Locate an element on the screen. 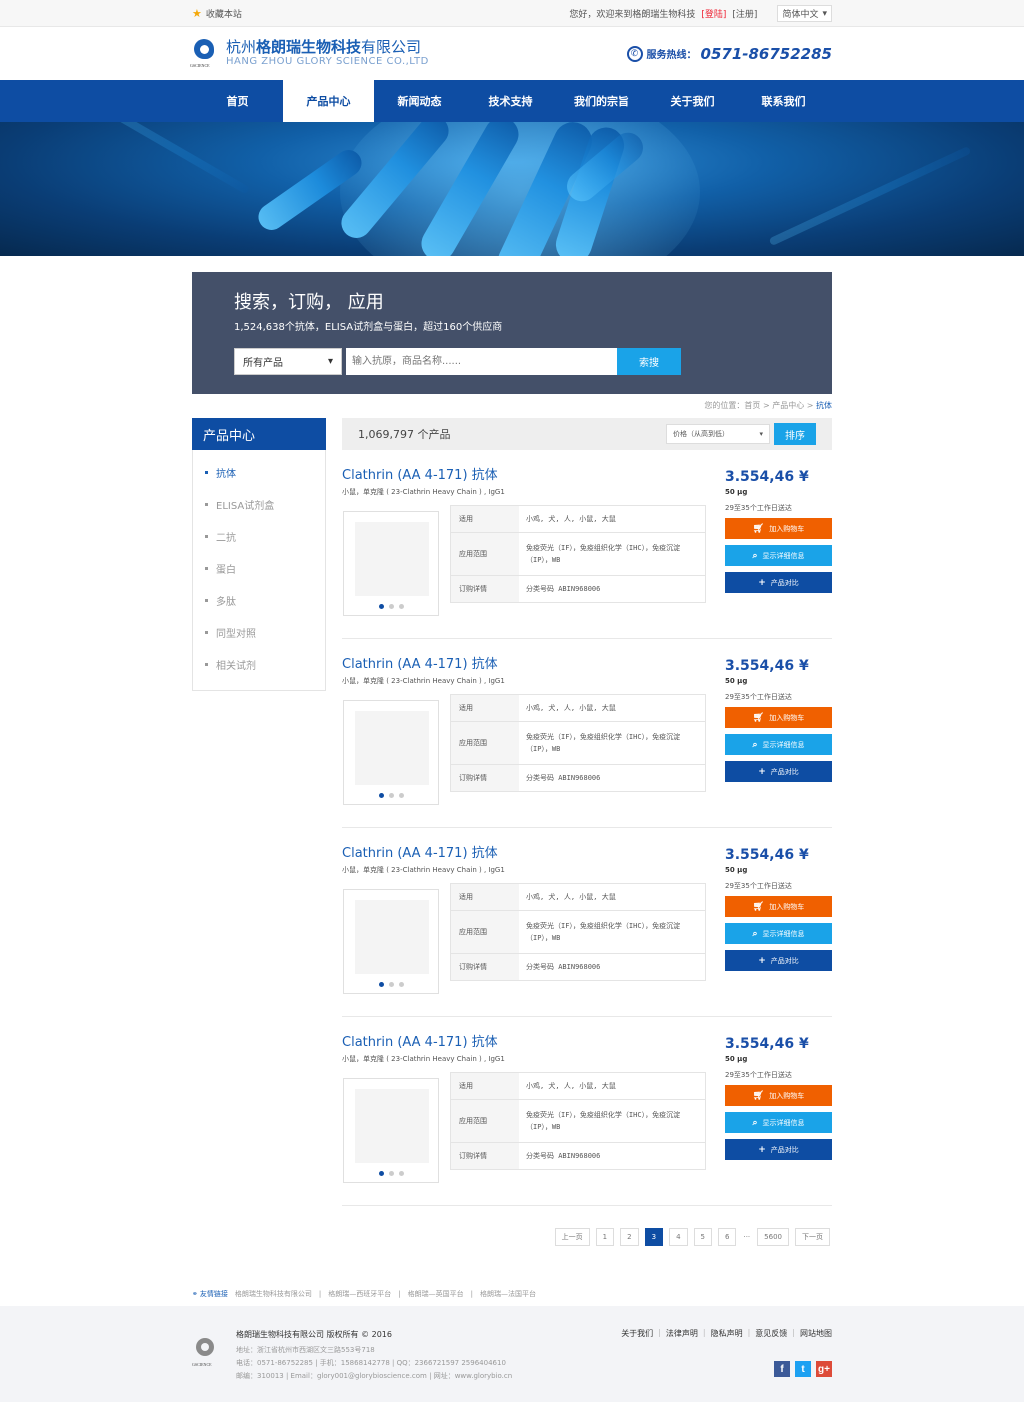  sidebar-item-isotype: 同型对照 is located at coordinates (259, 632).